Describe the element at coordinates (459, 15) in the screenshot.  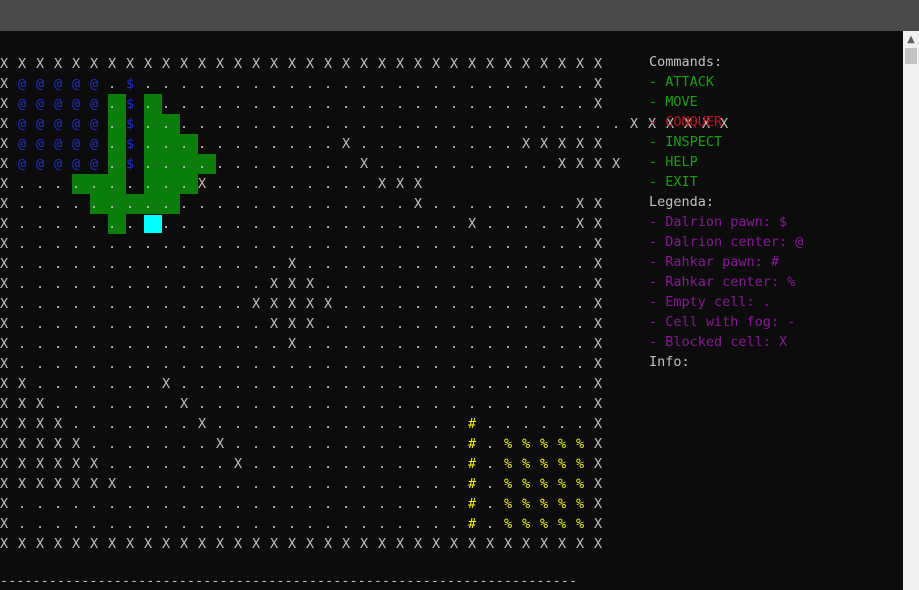
I see `window-titlebar` at that location.